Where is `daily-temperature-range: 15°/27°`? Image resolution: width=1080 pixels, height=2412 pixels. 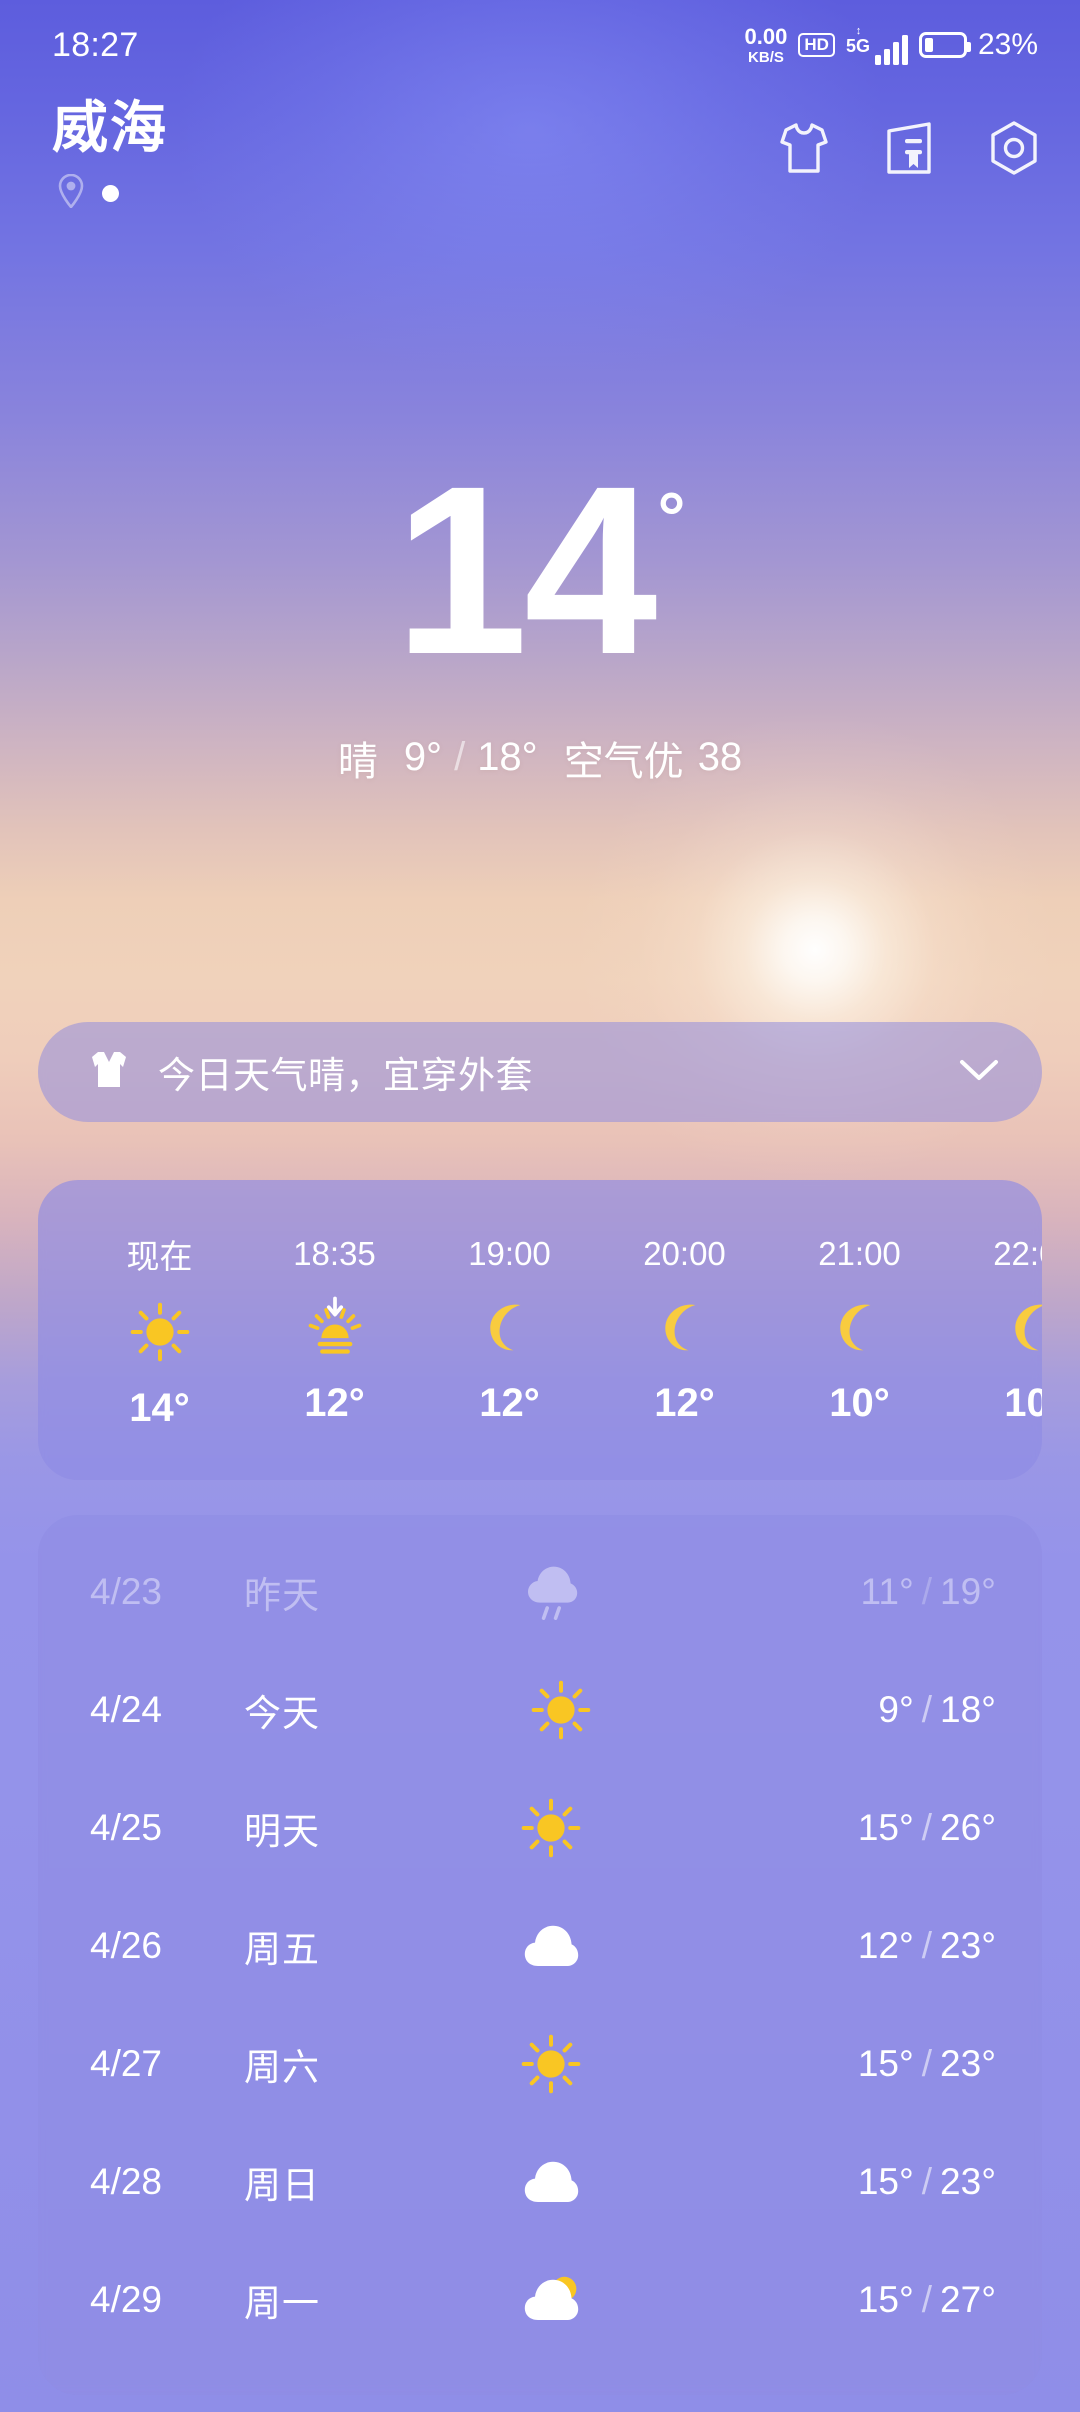 daily-temperature-range: 15°/27° is located at coordinates (927, 2300).